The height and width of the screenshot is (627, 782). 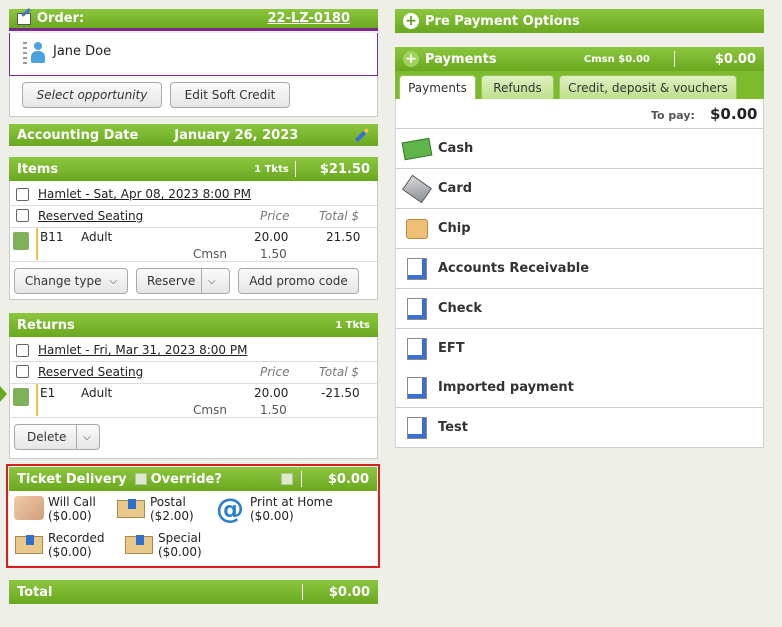 What do you see at coordinates (344, 169) in the screenshot?
I see `items-total: $21.50` at bounding box center [344, 169].